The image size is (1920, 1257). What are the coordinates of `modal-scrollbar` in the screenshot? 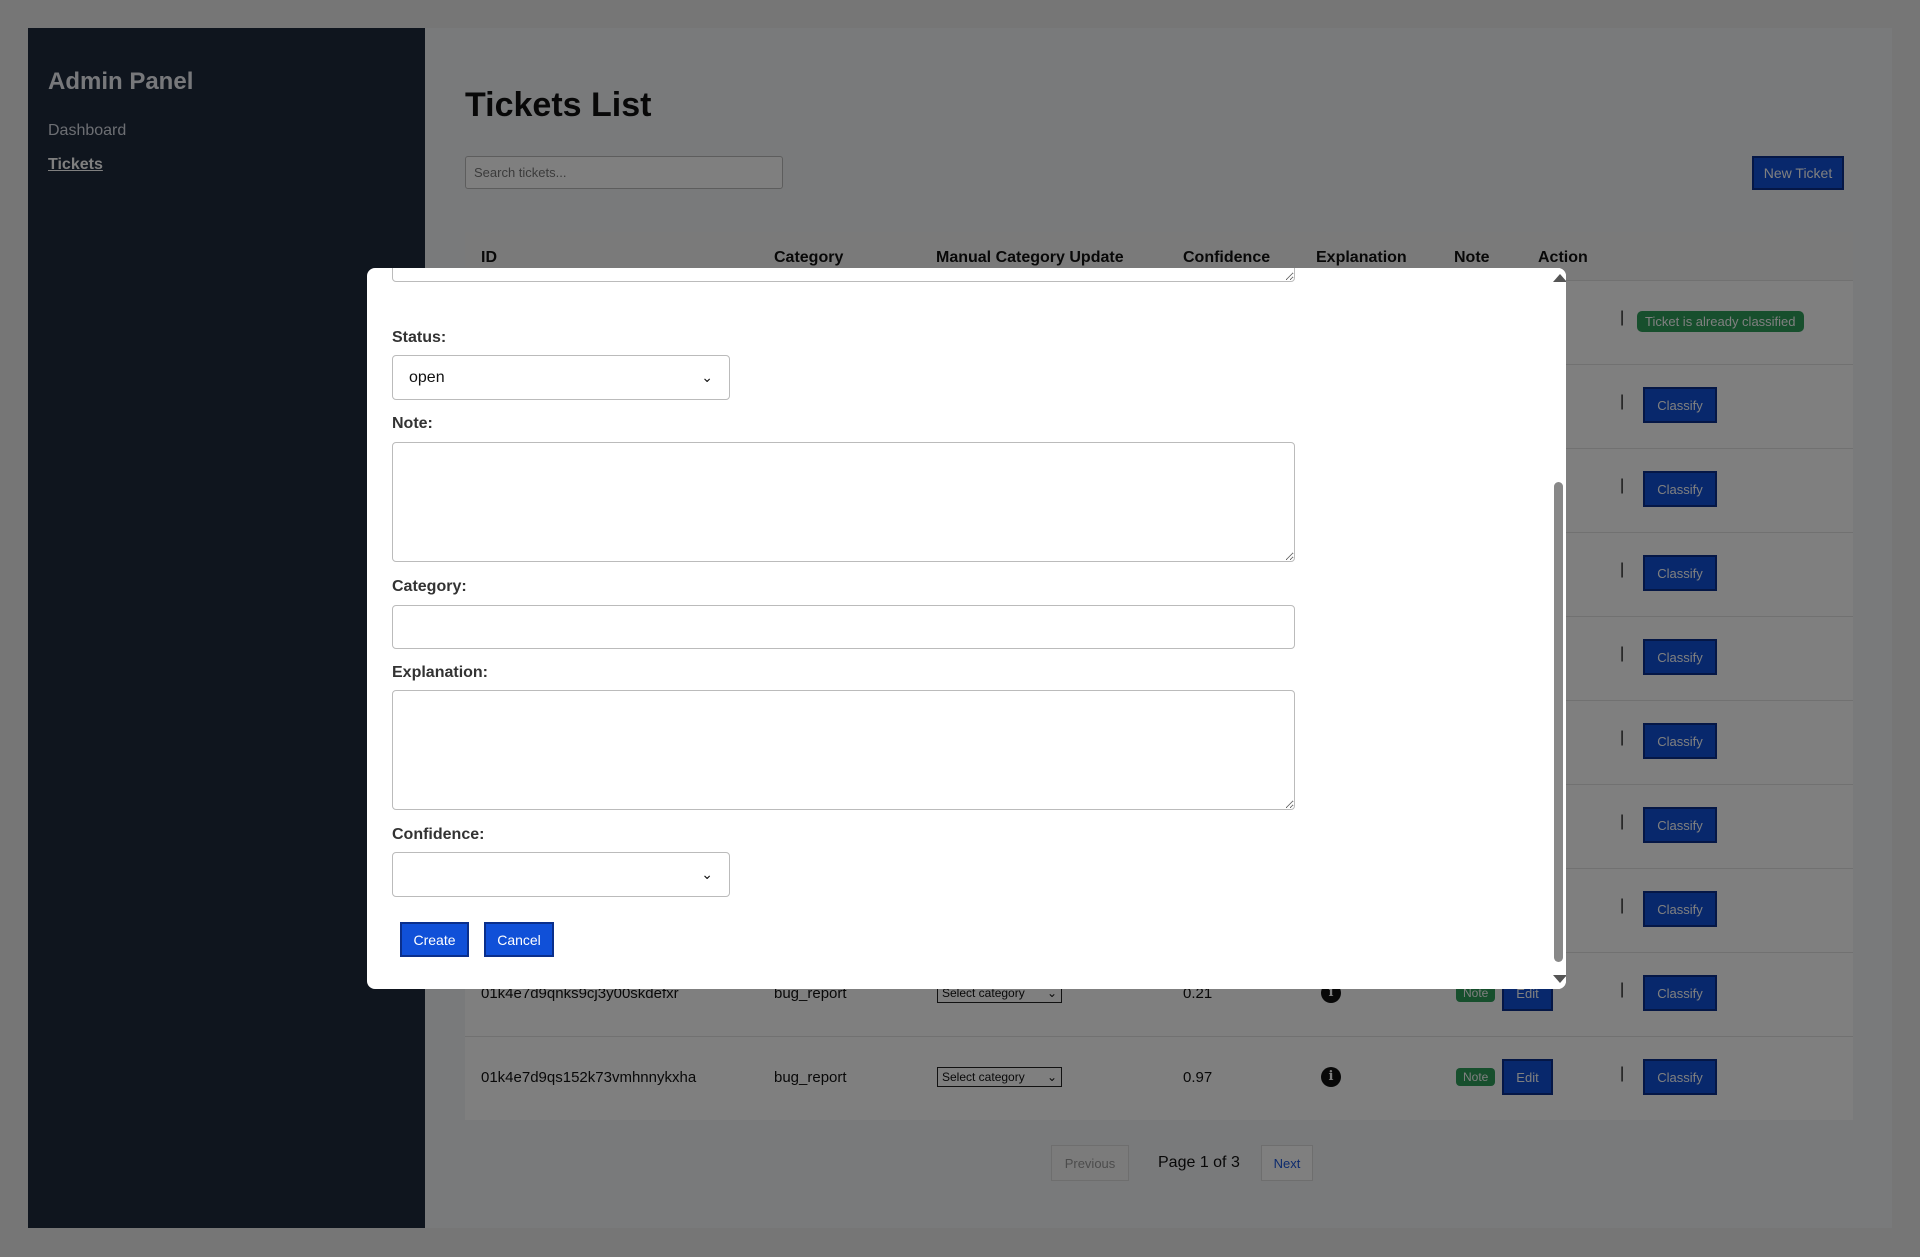 It's located at (1558, 628).